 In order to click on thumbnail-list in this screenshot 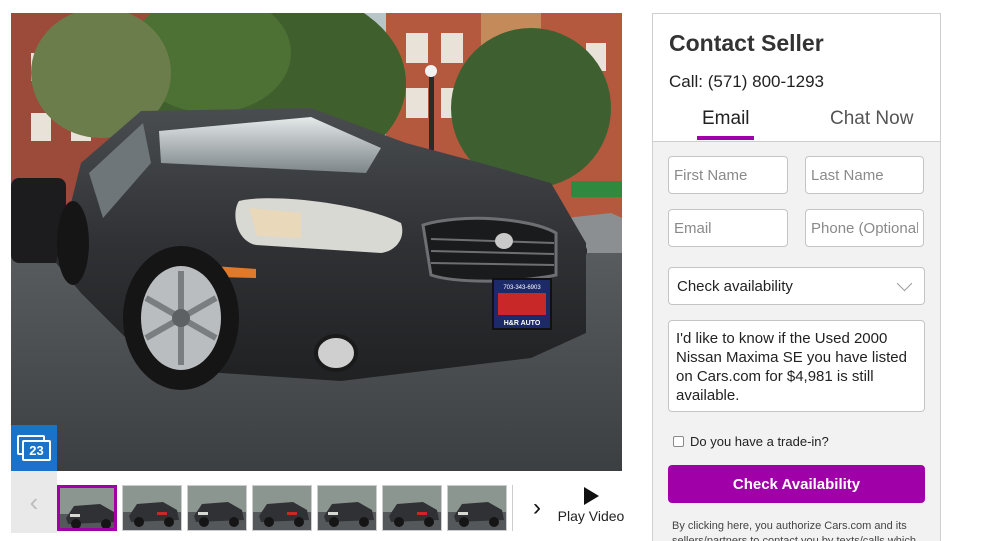, I will do `click(285, 502)`.